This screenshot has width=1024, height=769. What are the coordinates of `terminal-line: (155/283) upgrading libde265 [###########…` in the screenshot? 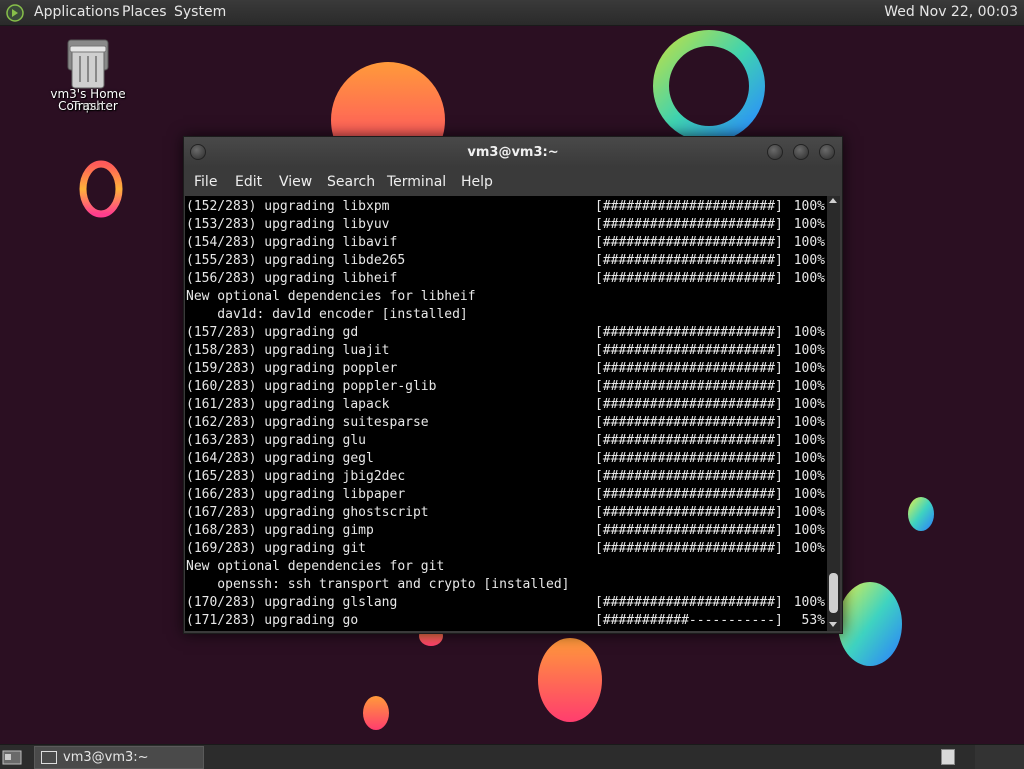 It's located at (506, 261).